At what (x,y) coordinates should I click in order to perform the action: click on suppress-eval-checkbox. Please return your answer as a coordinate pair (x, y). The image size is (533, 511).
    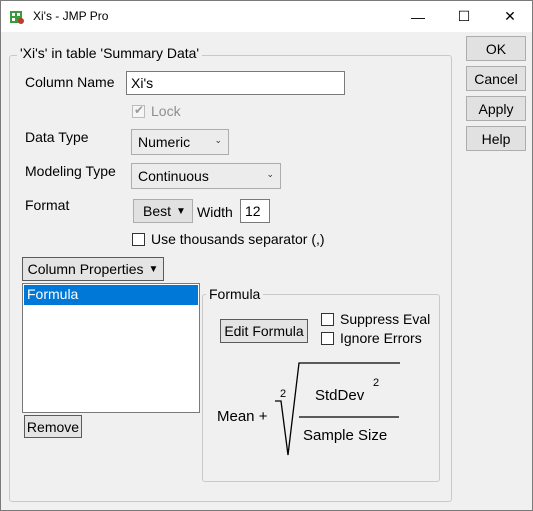
    Looking at the image, I should click on (327, 319).